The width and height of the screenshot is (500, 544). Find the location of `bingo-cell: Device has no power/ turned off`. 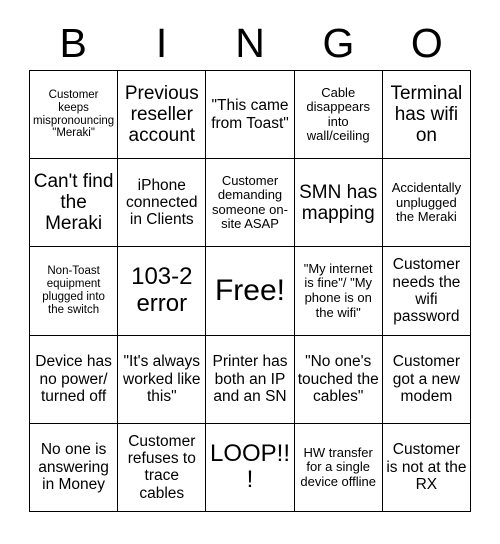

bingo-cell: Device has no power/ turned off is located at coordinates (74, 379).